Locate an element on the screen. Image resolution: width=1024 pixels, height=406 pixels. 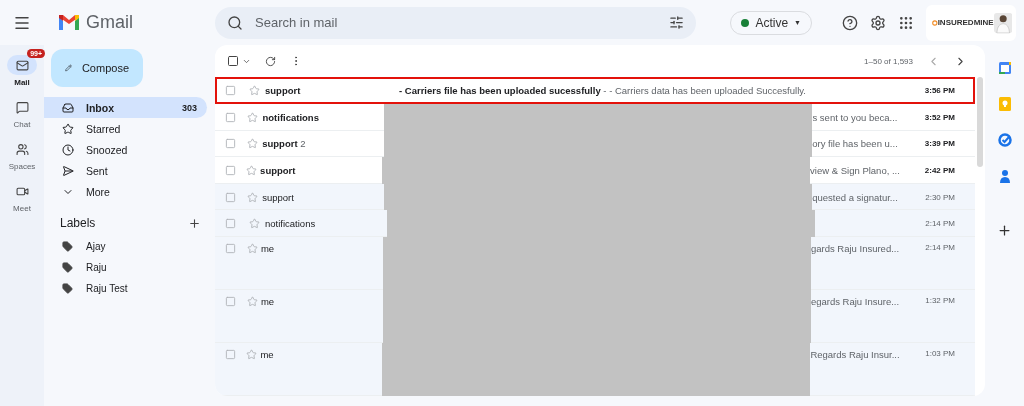
folder-label: Starred is located at coordinates (104, 128).